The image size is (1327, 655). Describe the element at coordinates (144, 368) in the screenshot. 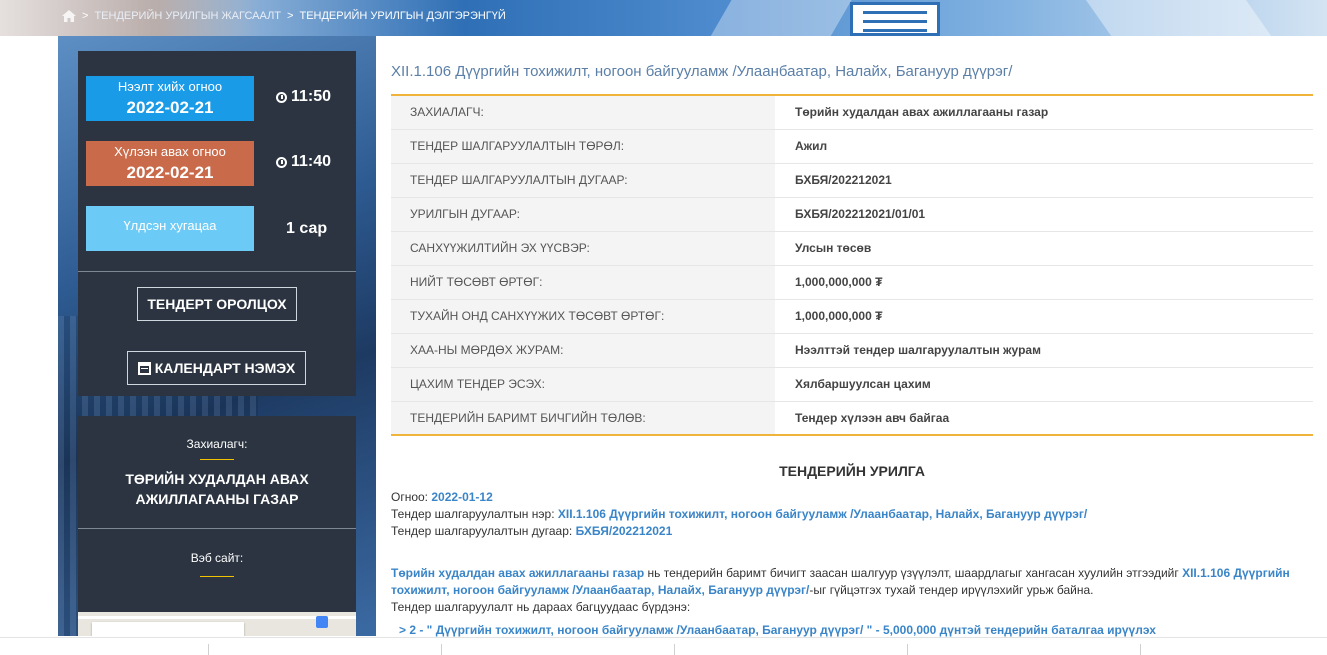

I see `calendar-icon` at that location.